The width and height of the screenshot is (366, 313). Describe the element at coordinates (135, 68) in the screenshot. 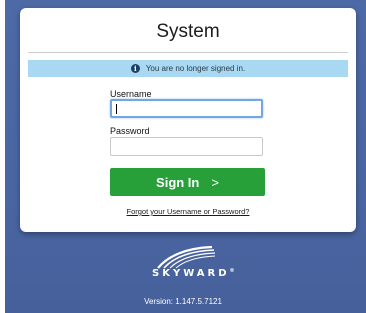

I see `info-icon: i` at that location.